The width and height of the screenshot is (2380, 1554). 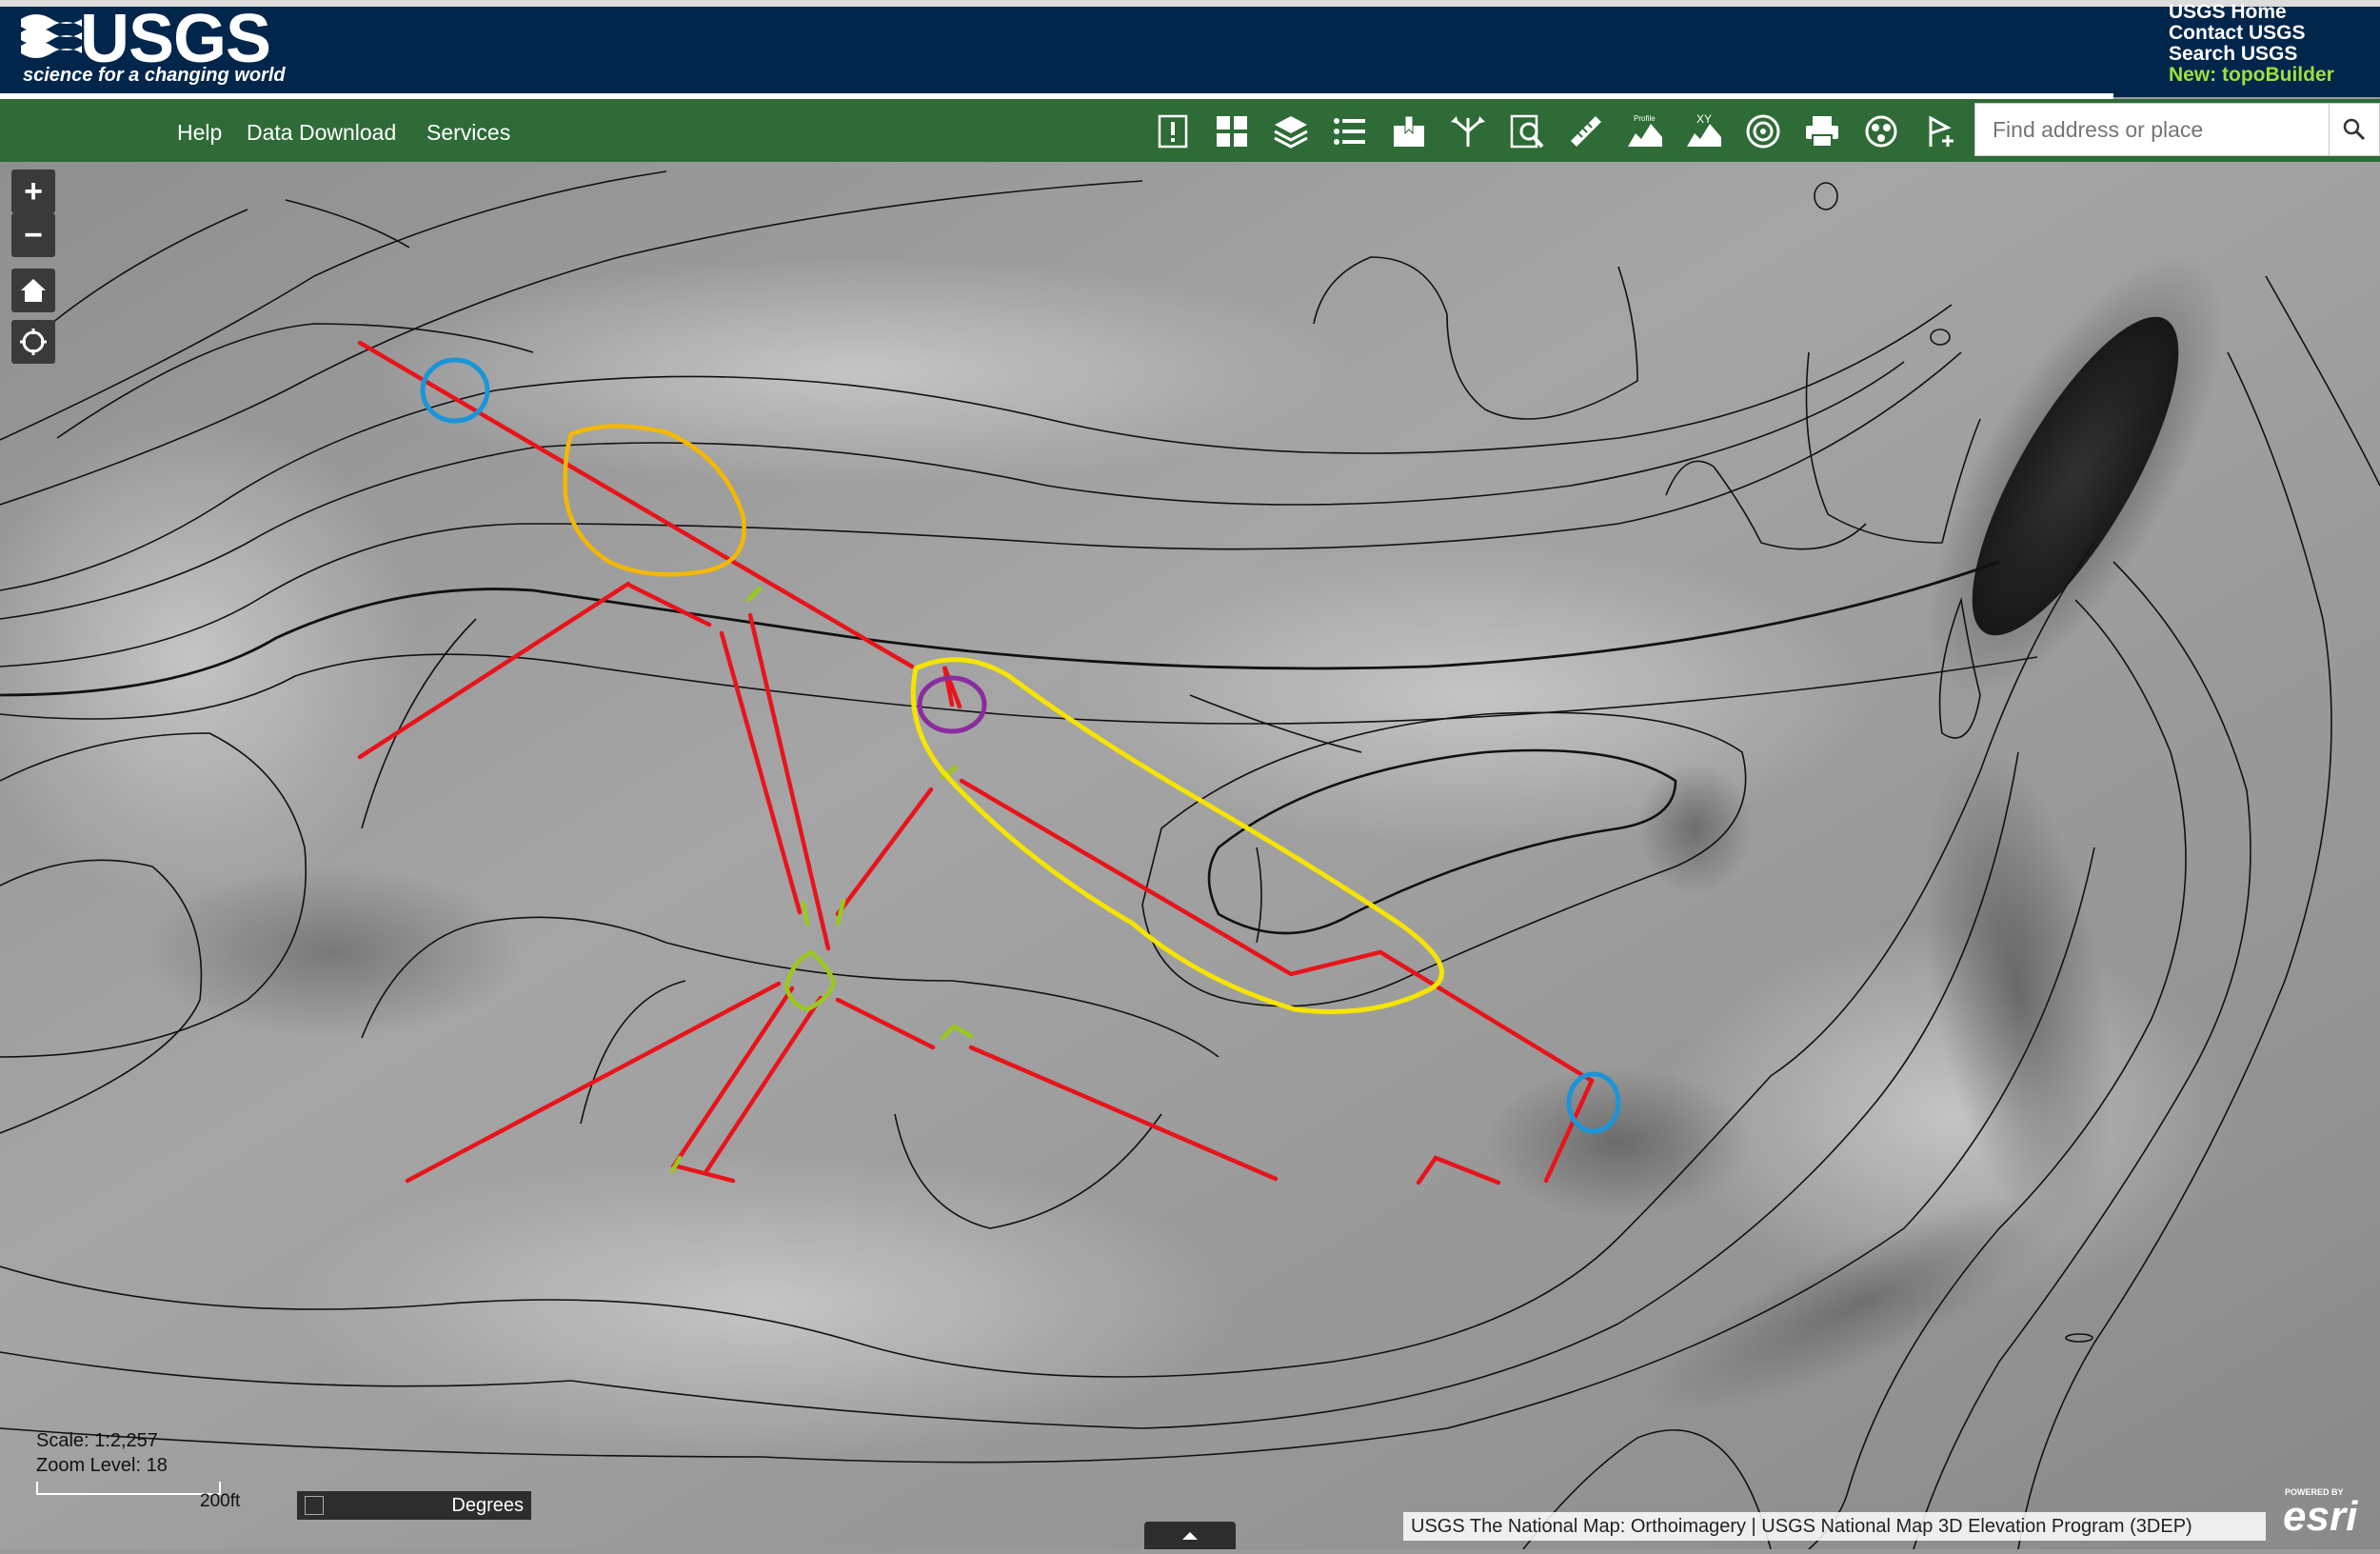 I want to click on zoom-in-icon: +, so click(x=33, y=191).